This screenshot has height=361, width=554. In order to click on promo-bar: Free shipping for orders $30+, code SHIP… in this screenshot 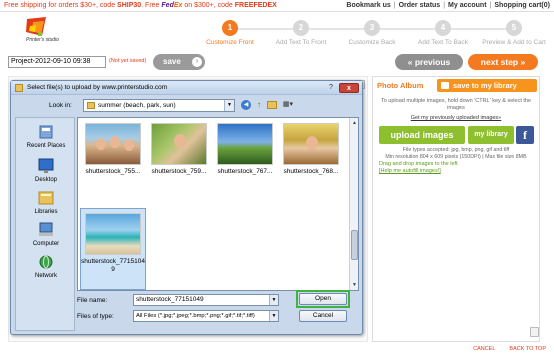, I will do `click(277, 6)`.